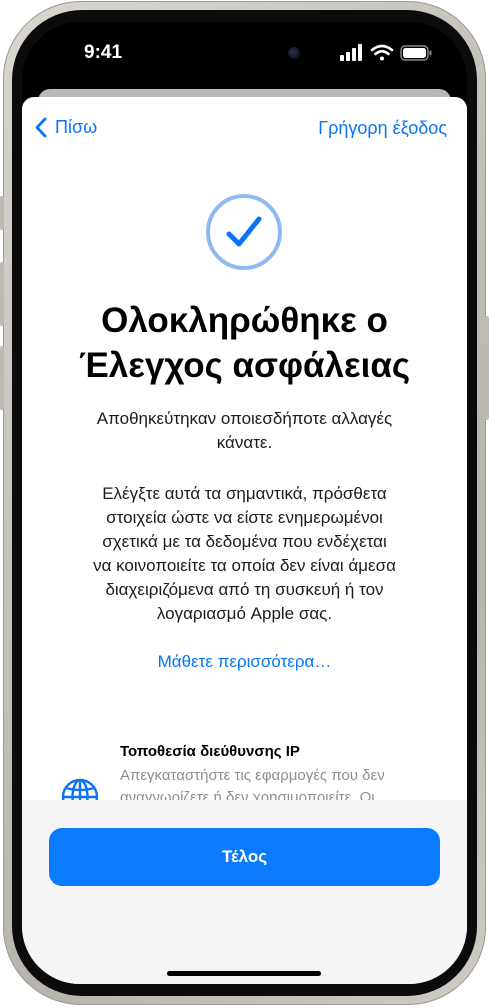 The width and height of the screenshot is (489, 1008). Describe the element at coordinates (395, 53) in the screenshot. I see `status-icons` at that location.